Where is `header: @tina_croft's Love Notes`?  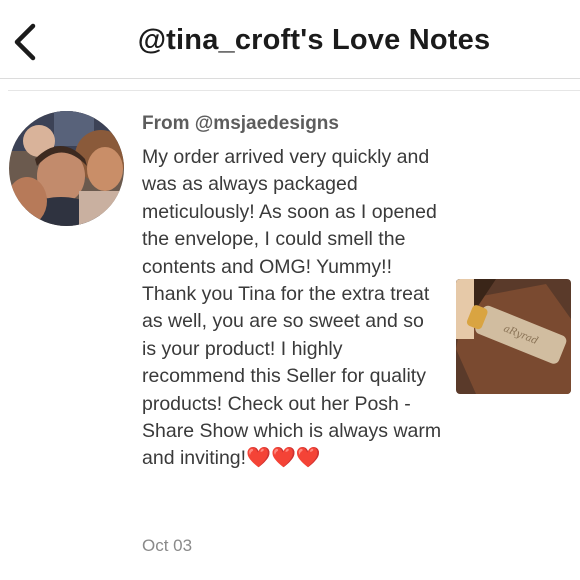
header: @tina_croft's Love Notes is located at coordinates (290, 39).